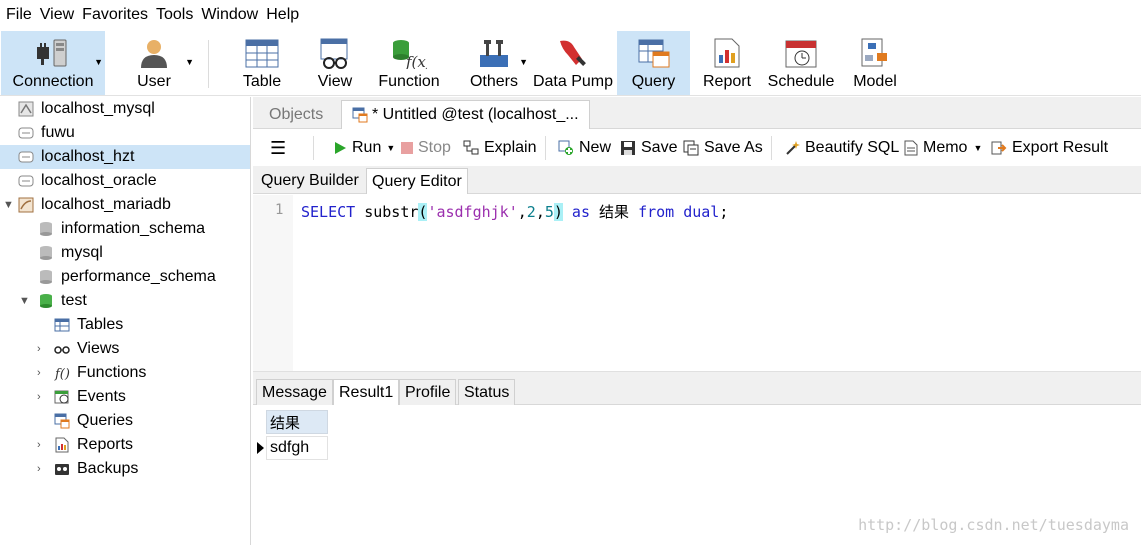 The height and width of the screenshot is (545, 1141). What do you see at coordinates (229, 15) in the screenshot?
I see `menu-window: Window` at bounding box center [229, 15].